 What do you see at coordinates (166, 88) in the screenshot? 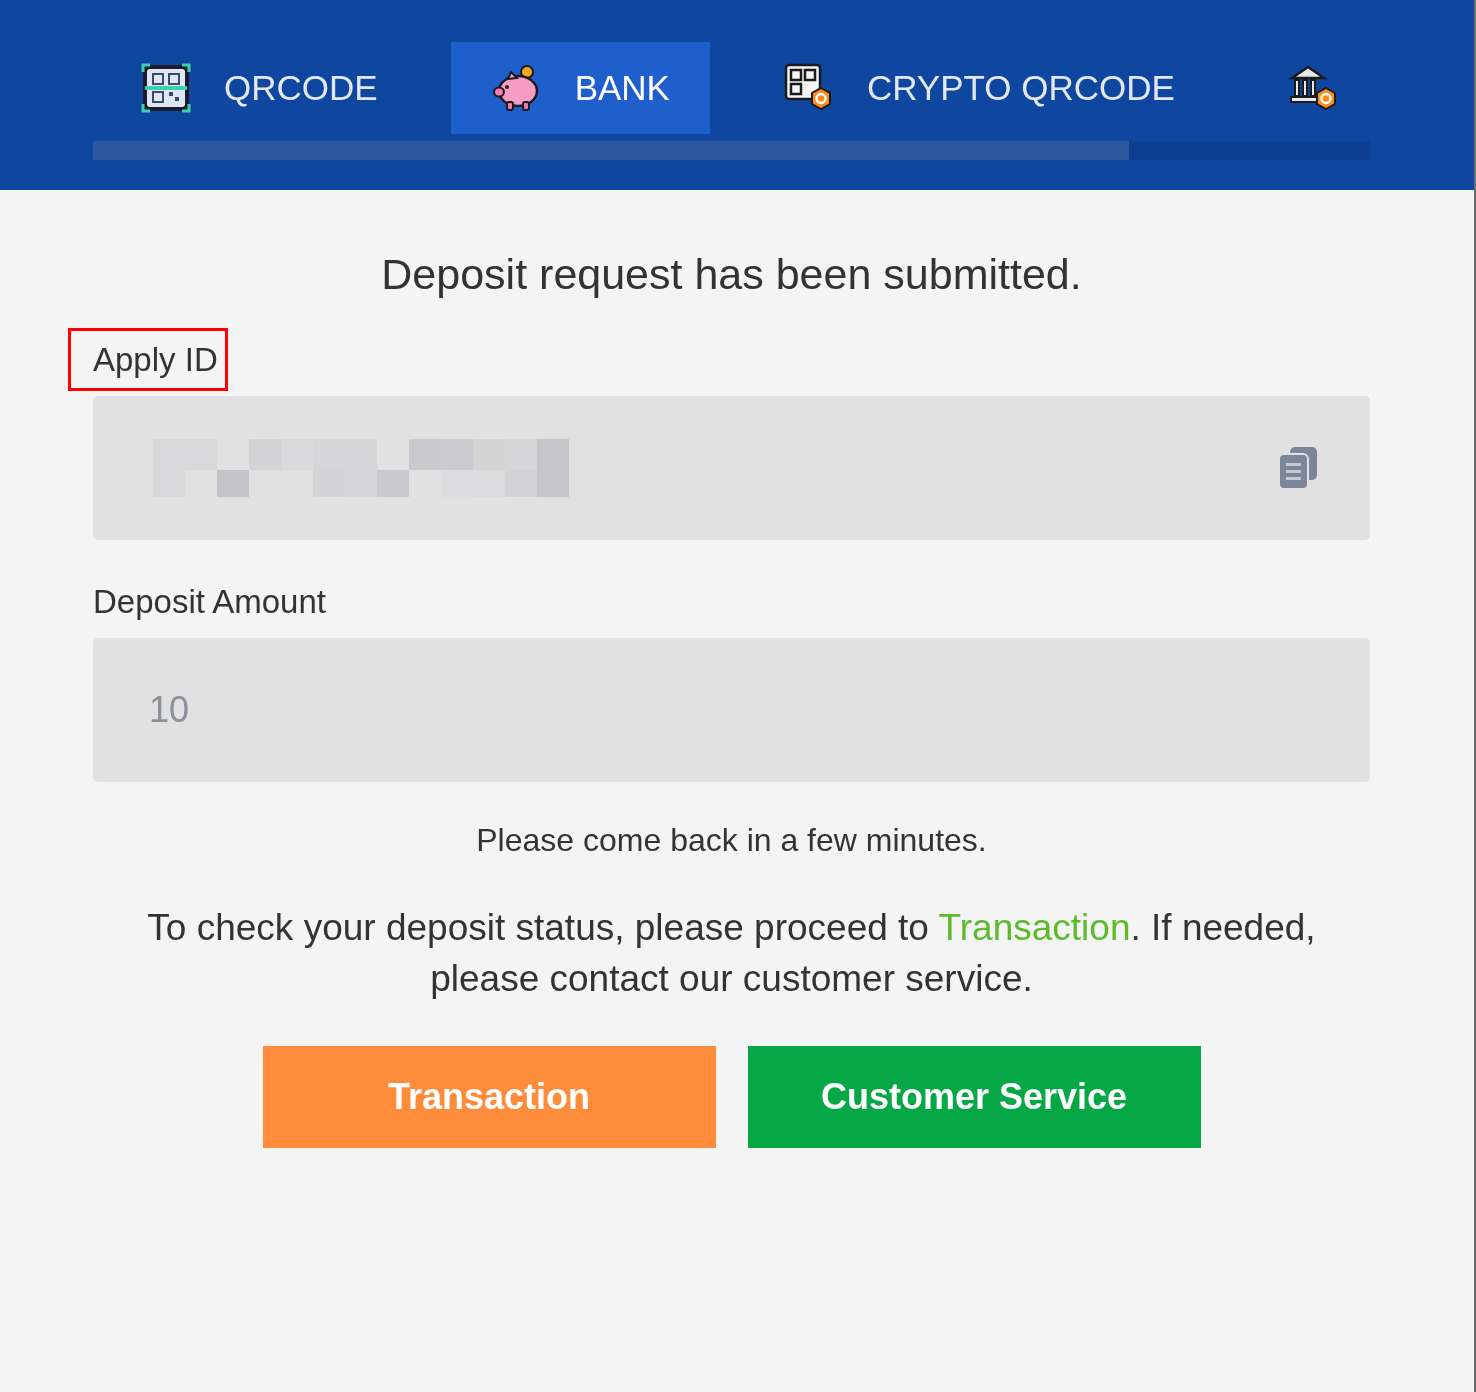
I see `qr-scan-icon` at bounding box center [166, 88].